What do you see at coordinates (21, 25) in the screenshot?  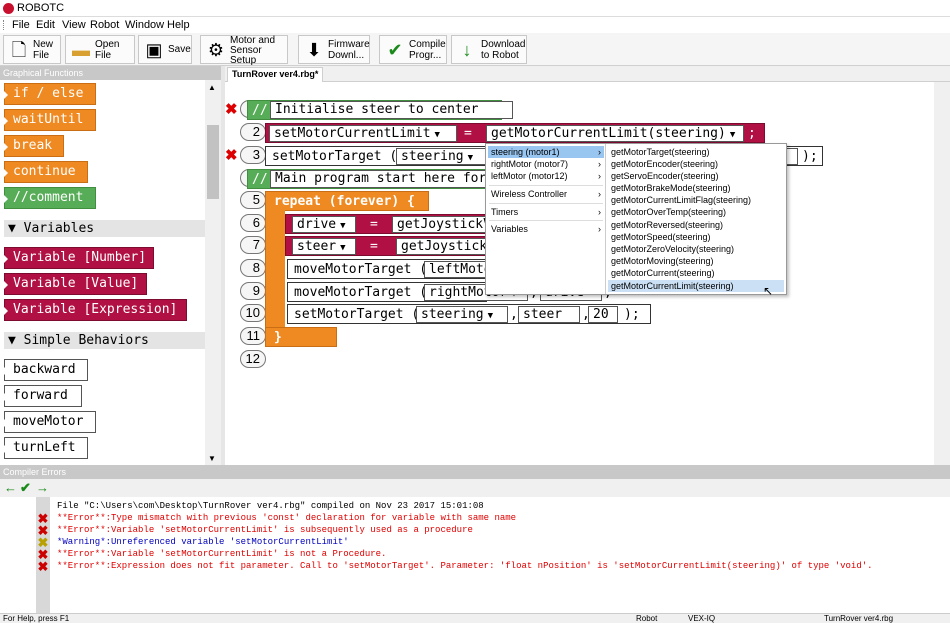 I see `menu-file: File` at bounding box center [21, 25].